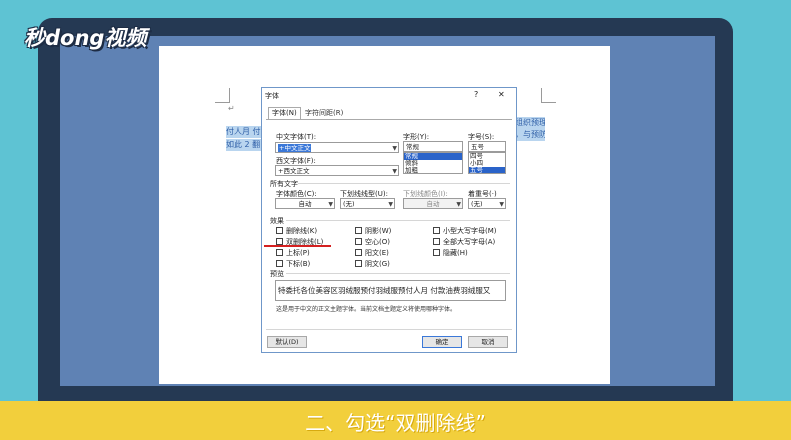  Describe the element at coordinates (377, 253) in the screenshot. I see `emboss-label: 阳文(E)` at that location.